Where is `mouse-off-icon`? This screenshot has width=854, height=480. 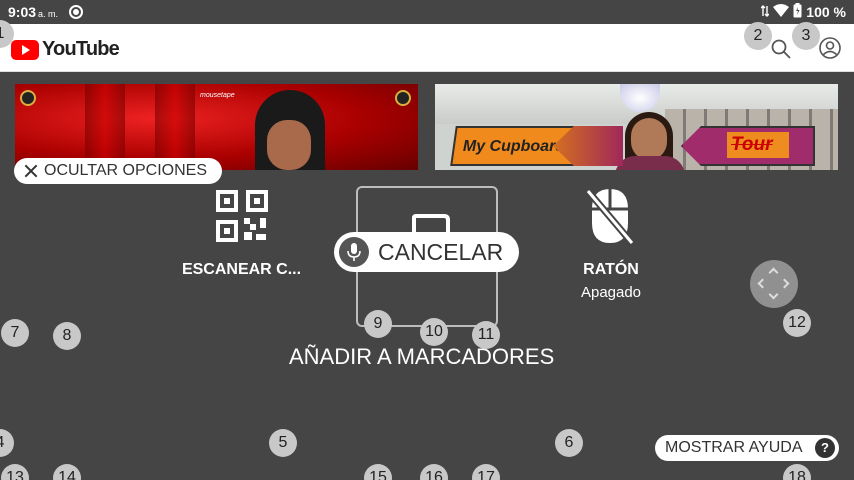 mouse-off-icon is located at coordinates (610, 218).